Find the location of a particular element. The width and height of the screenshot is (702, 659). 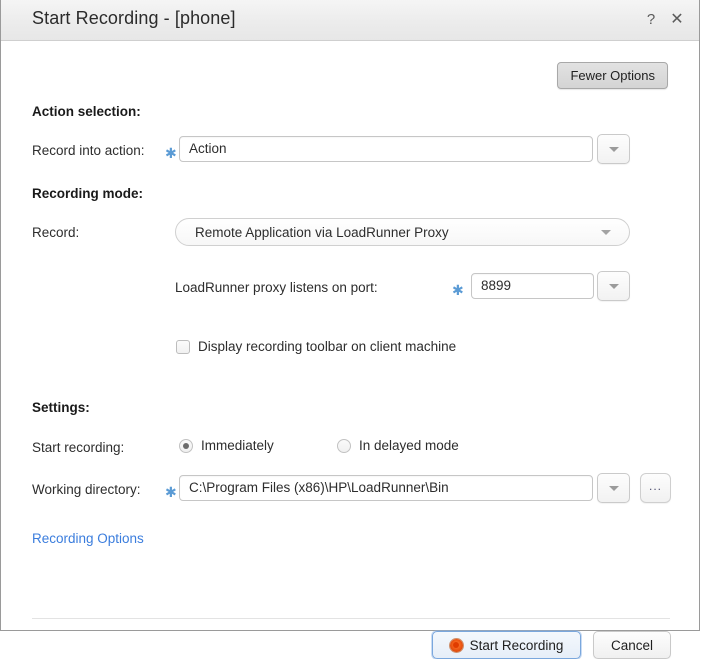

working-directory-label: Working directory: is located at coordinates (86, 489).